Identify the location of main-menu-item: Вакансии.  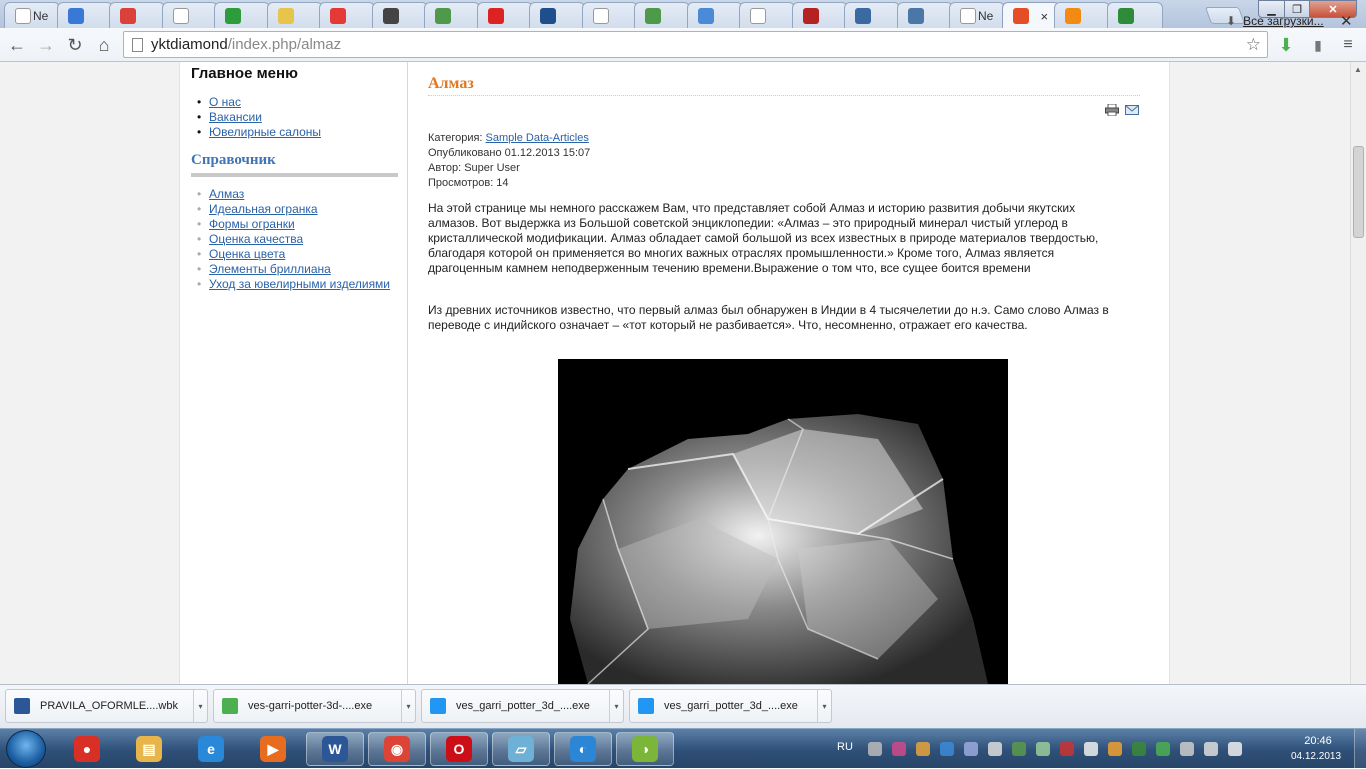
(256, 117).